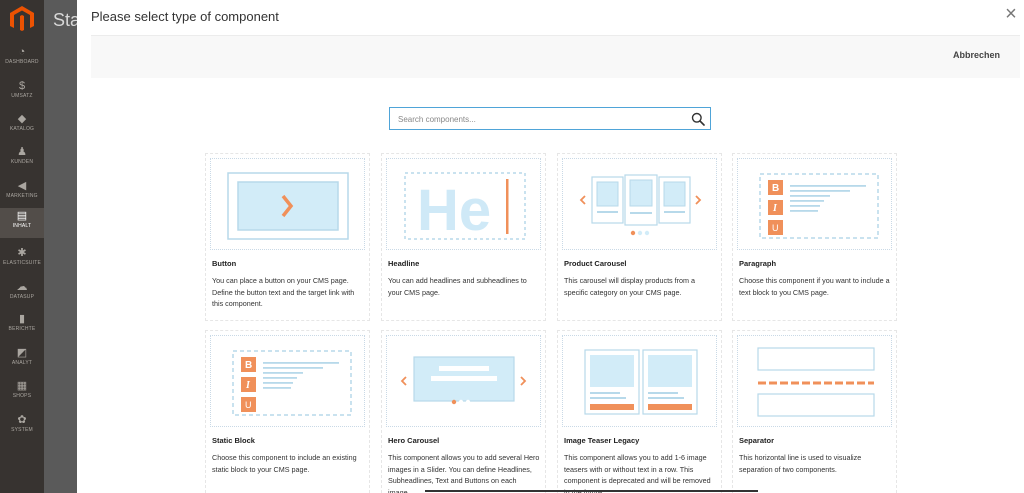 The width and height of the screenshot is (1024, 493). Describe the element at coordinates (22, 86) in the screenshot. I see `dollar-icon: $` at that location.